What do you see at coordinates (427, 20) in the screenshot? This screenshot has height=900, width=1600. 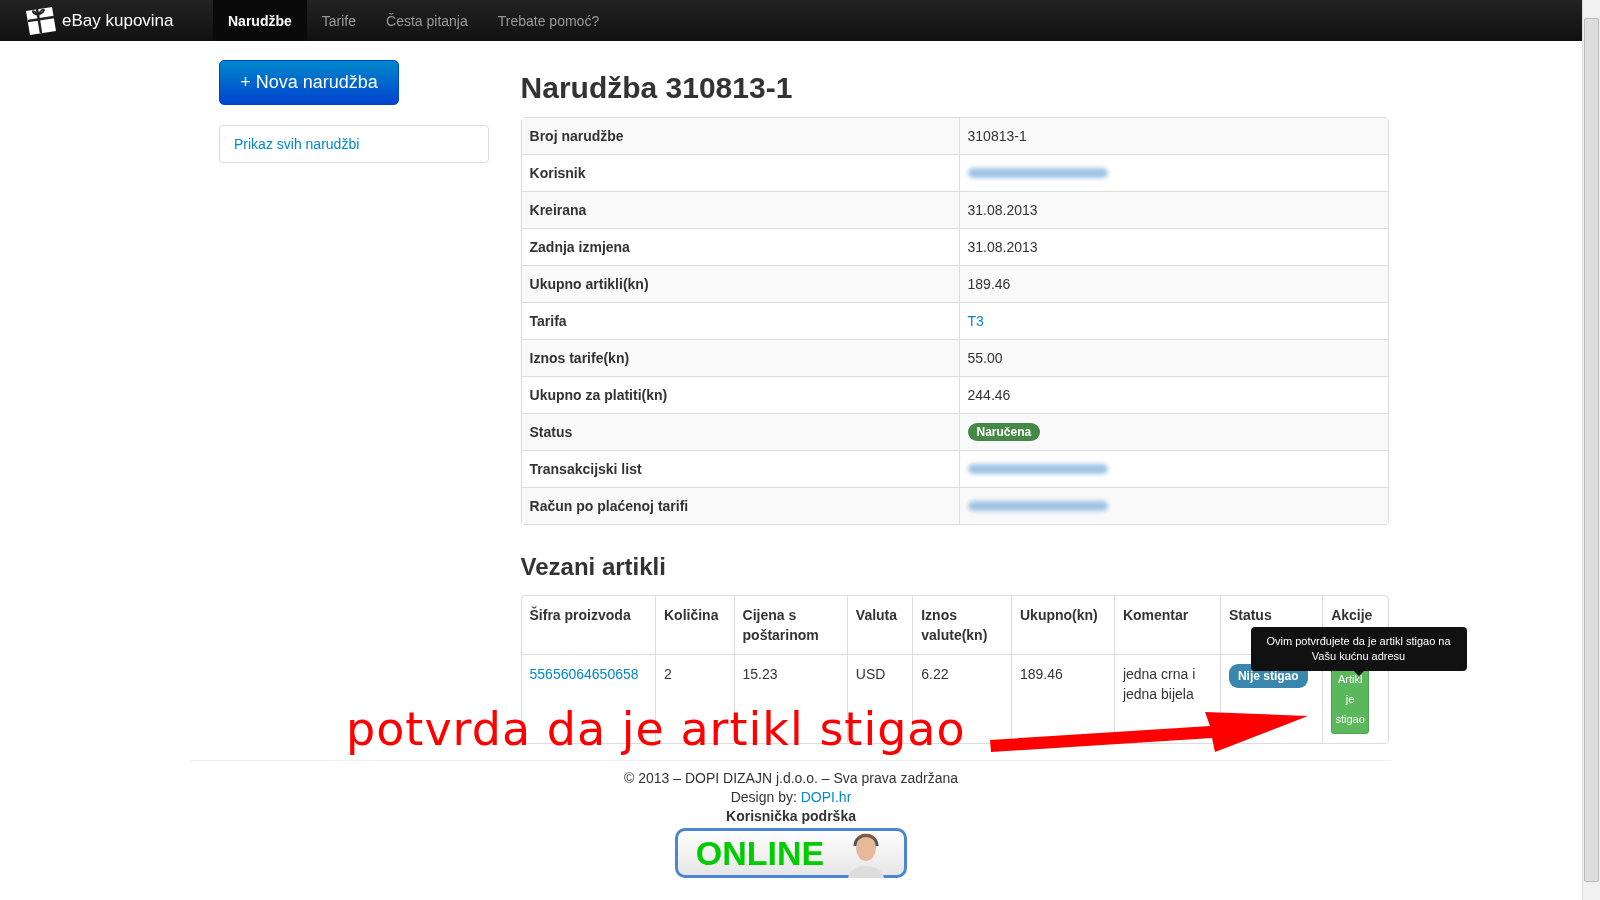 I see `nav-tab: Česta pitanja` at bounding box center [427, 20].